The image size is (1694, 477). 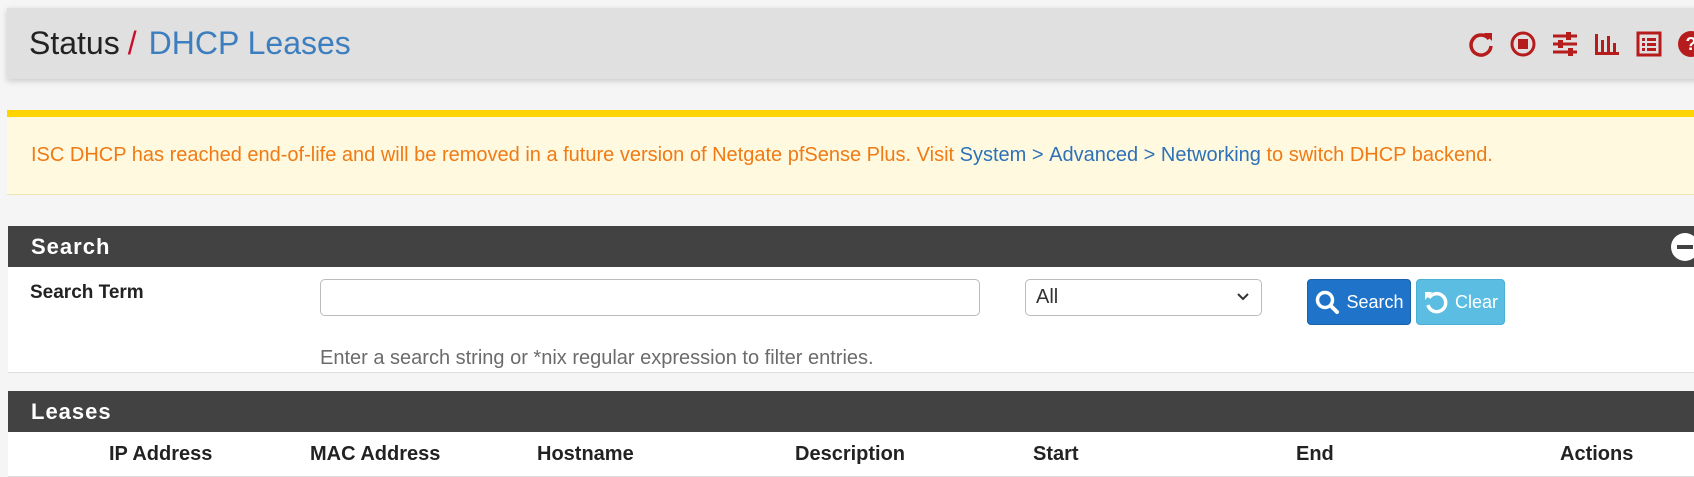 I want to click on search-field-select: All, so click(x=1143, y=297).